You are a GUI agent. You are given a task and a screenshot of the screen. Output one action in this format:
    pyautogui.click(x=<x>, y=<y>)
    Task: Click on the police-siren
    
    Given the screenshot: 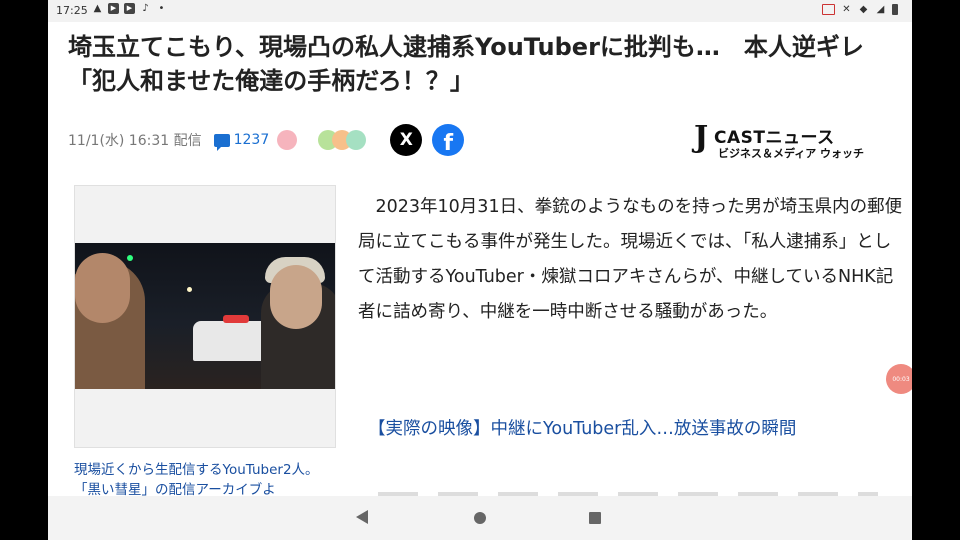 What is the action you would take?
    pyautogui.click(x=236, y=319)
    